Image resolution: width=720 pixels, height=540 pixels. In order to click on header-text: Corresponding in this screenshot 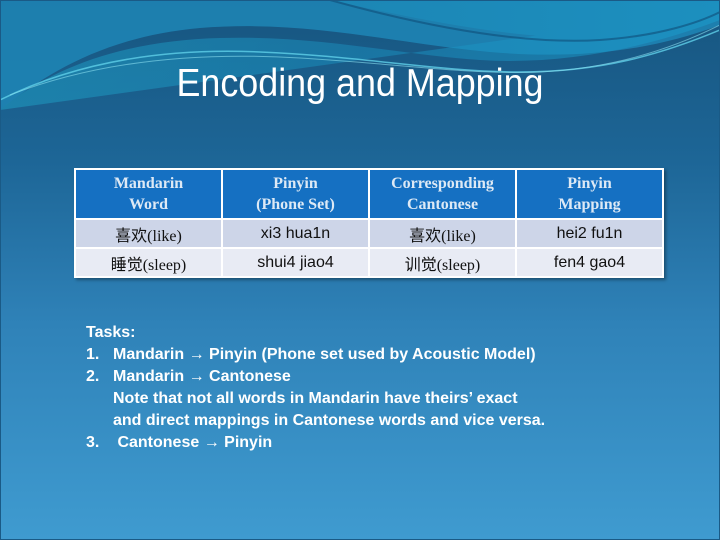, I will do `click(442, 183)`.